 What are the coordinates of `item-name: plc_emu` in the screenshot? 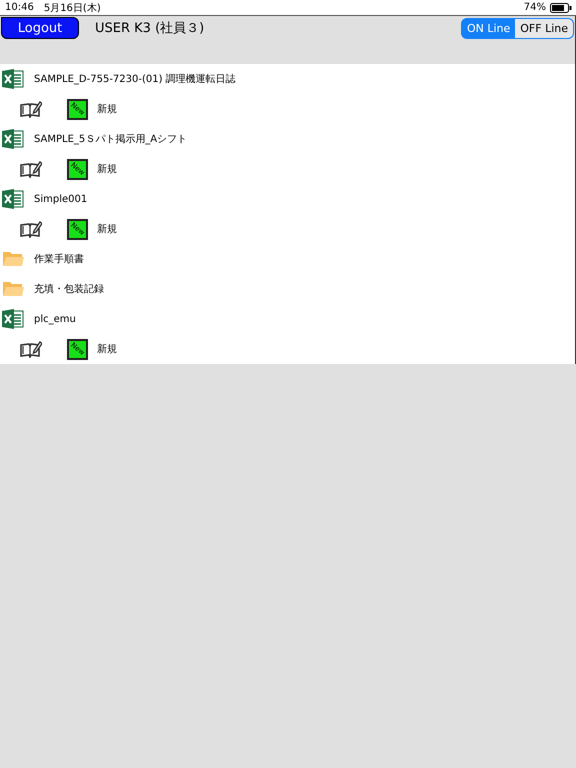 It's located at (55, 319).